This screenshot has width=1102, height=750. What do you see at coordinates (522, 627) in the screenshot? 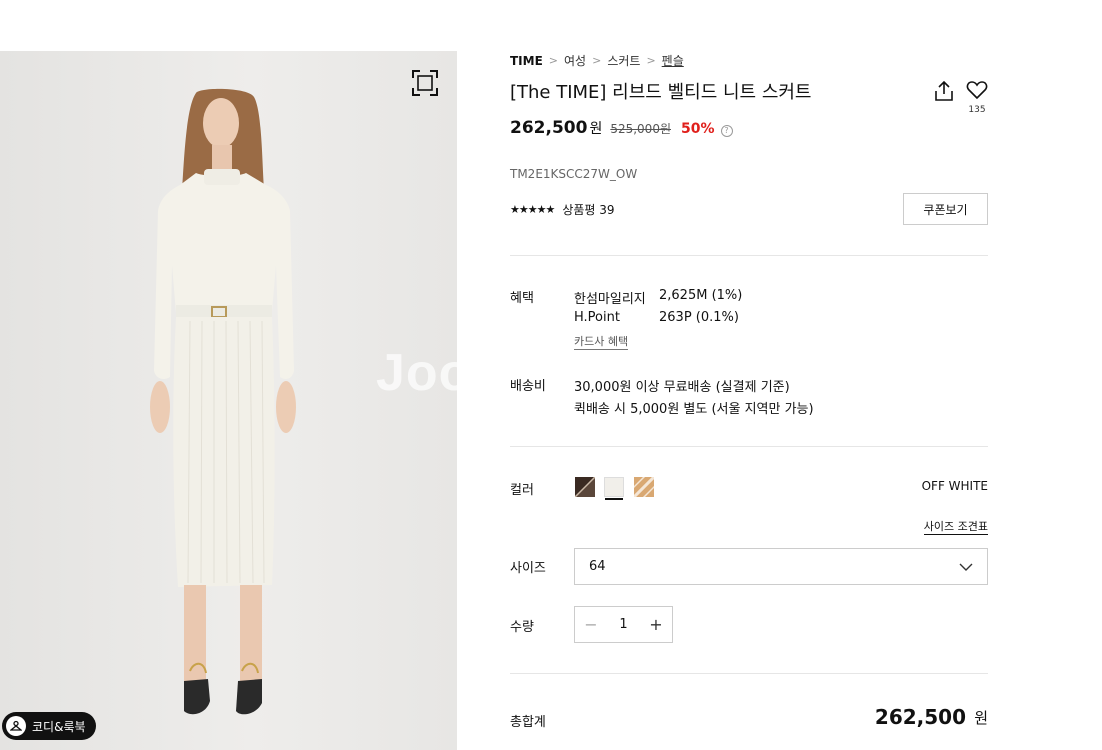
I see `quantity-label: 수량` at bounding box center [522, 627].